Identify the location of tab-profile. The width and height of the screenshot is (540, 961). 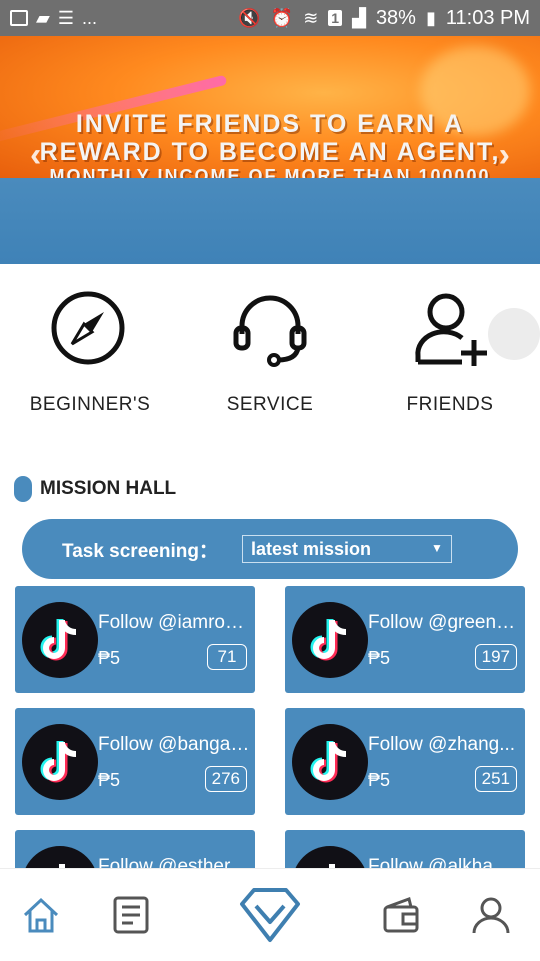
(491, 915).